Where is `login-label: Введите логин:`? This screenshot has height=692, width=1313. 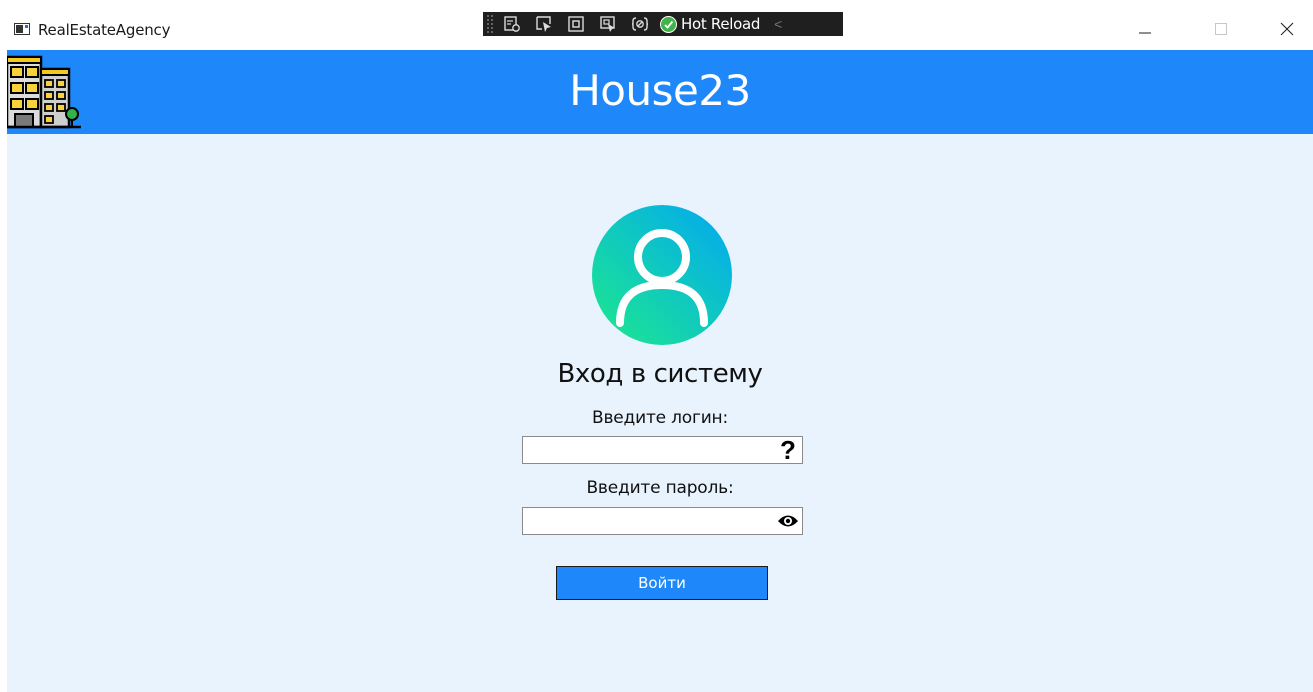
login-label: Введите логин: is located at coordinates (660, 418).